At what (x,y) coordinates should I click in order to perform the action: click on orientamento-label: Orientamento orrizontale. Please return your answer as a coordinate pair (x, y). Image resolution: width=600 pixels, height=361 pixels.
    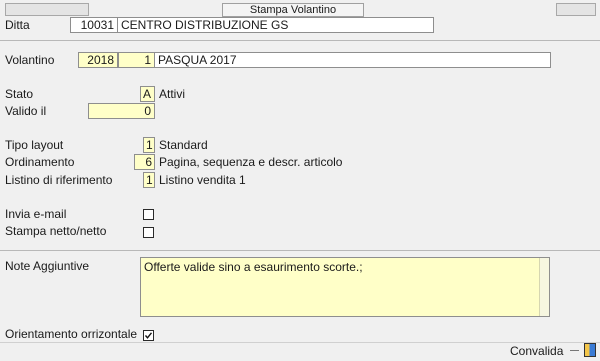
    Looking at the image, I should click on (71, 334).